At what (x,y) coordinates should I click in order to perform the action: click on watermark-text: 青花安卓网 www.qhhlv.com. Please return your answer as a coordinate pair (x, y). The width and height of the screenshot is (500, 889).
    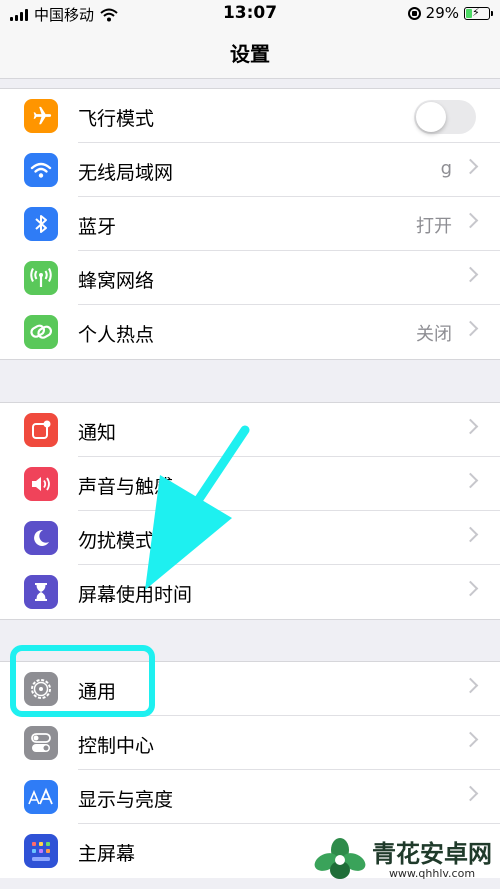
    Looking at the image, I should click on (432, 860).